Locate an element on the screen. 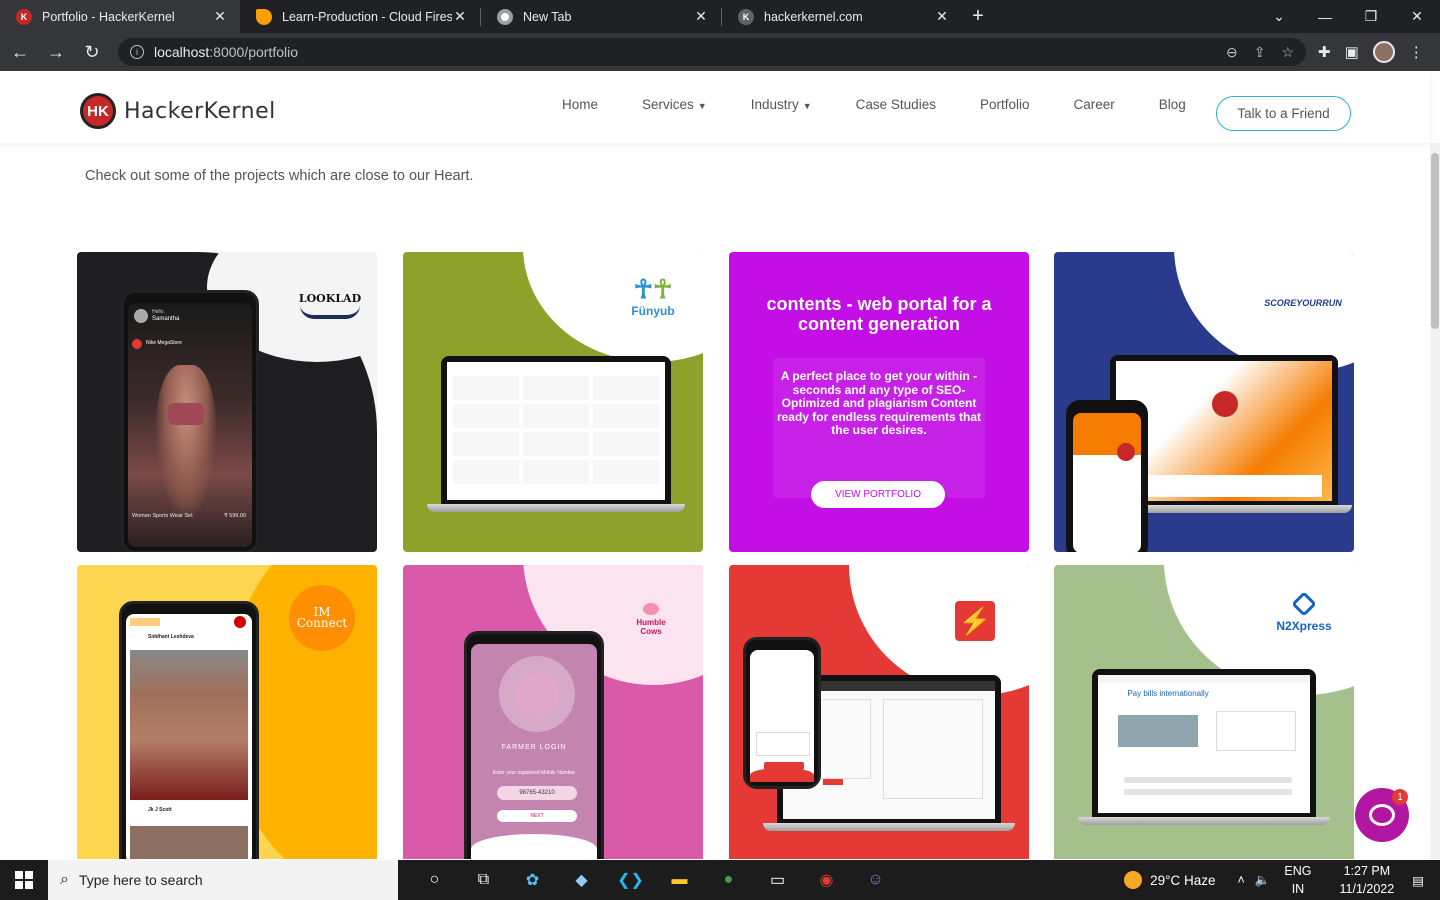 The image size is (1440, 900). share-icon: ⇪ is located at coordinates (1260, 52).